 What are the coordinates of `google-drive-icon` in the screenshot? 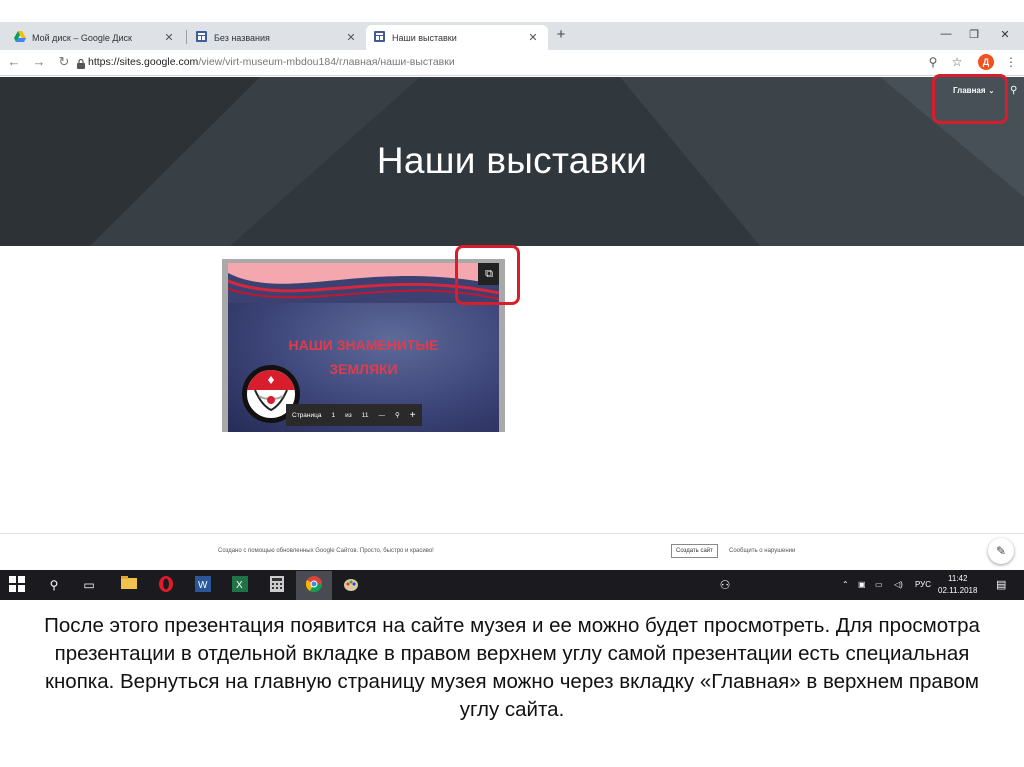 It's located at (20, 37).